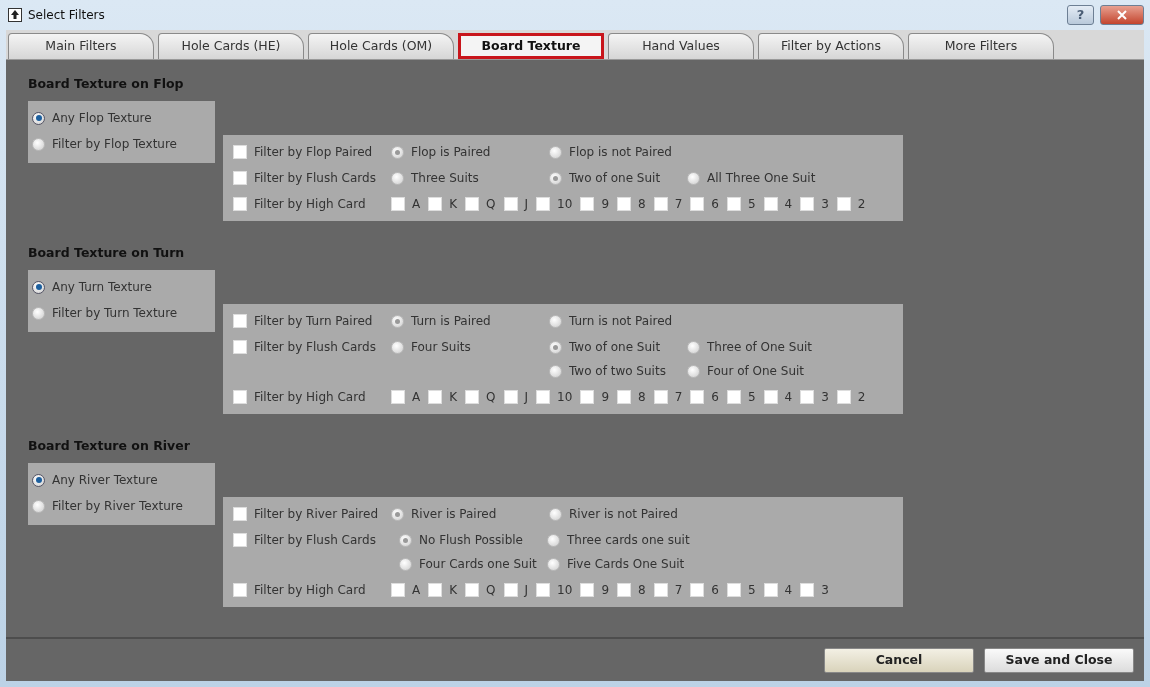  What do you see at coordinates (618, 152) in the screenshot?
I see `radio-option: Flop is not Paired` at bounding box center [618, 152].